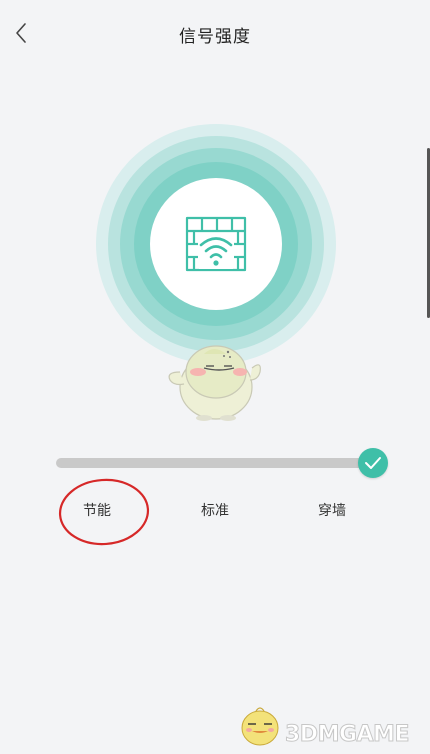 Image resolution: width=430 pixels, height=754 pixels. Describe the element at coordinates (215, 37) in the screenshot. I see `page-title: 信号强度` at that location.